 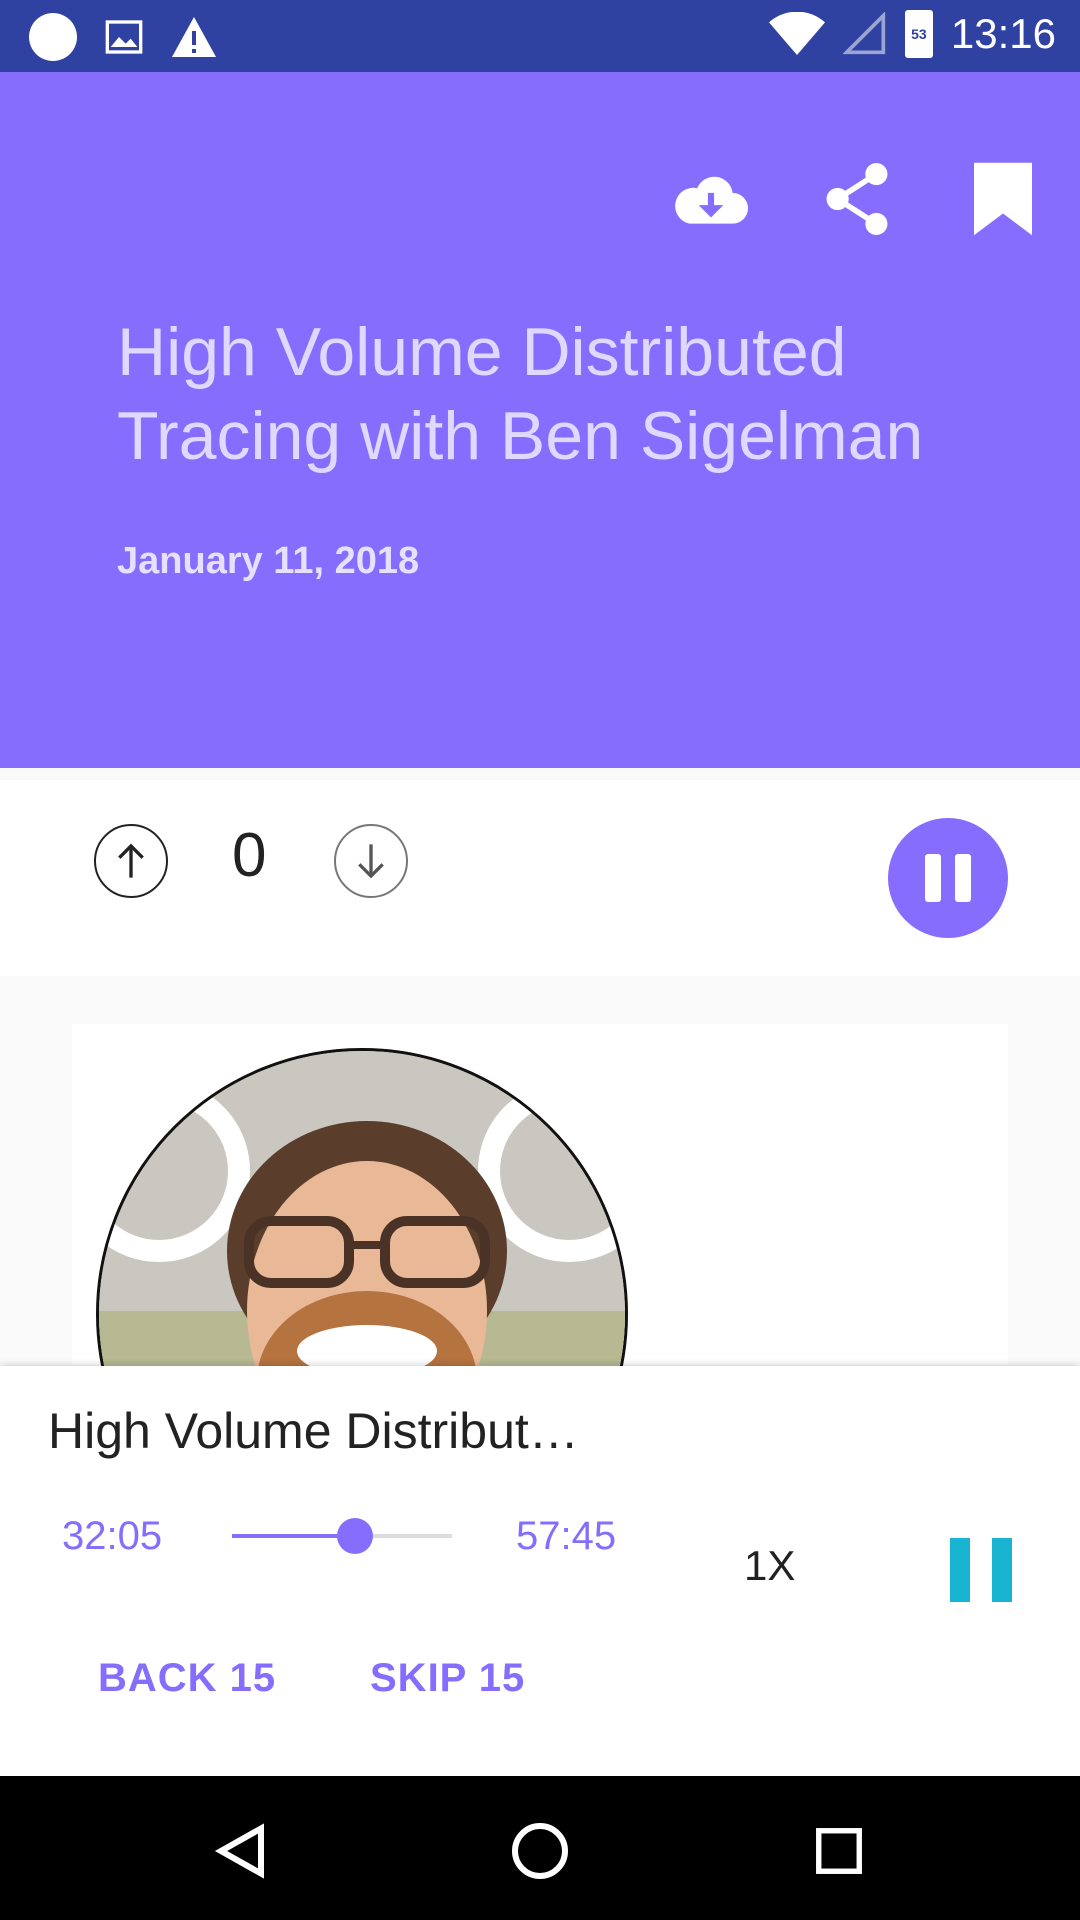 I want to click on clock: 13:16, so click(x=1003, y=33).